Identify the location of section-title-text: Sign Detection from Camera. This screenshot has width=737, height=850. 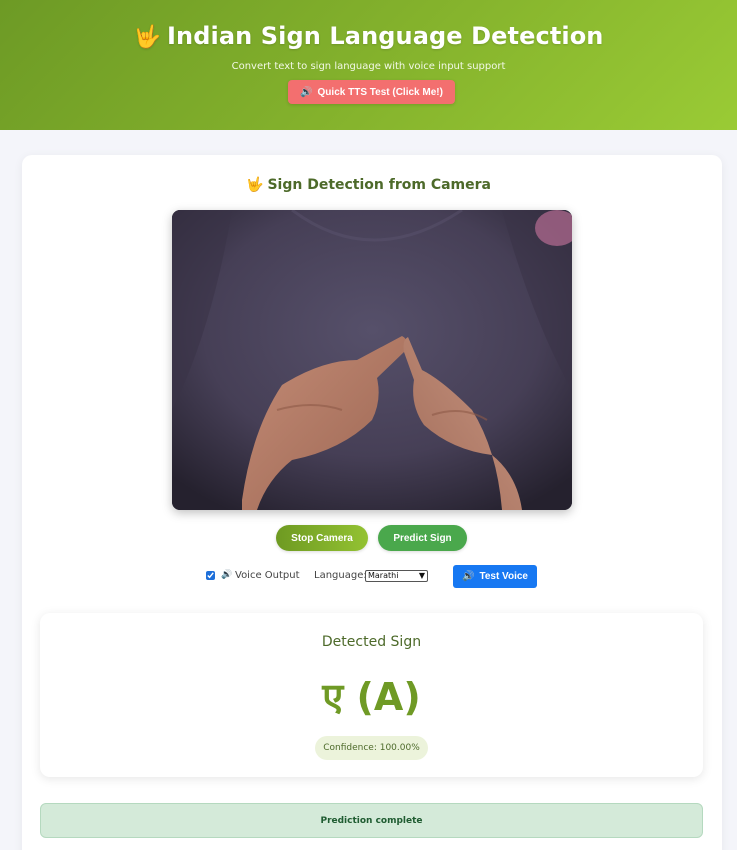
(379, 185).